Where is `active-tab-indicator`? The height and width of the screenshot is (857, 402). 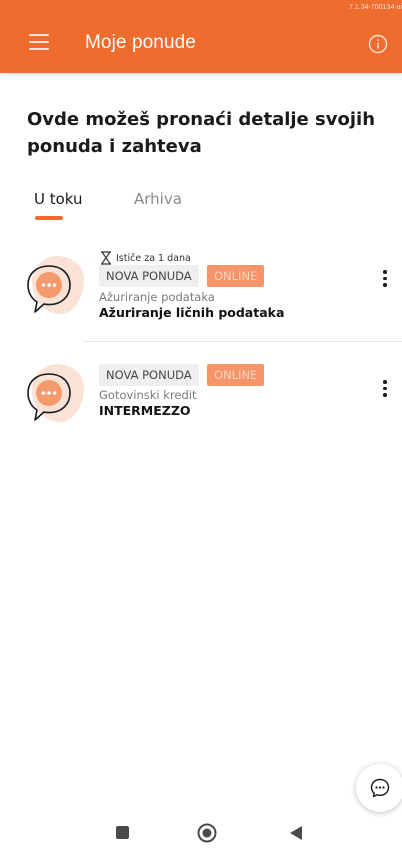 active-tab-indicator is located at coordinates (49, 218).